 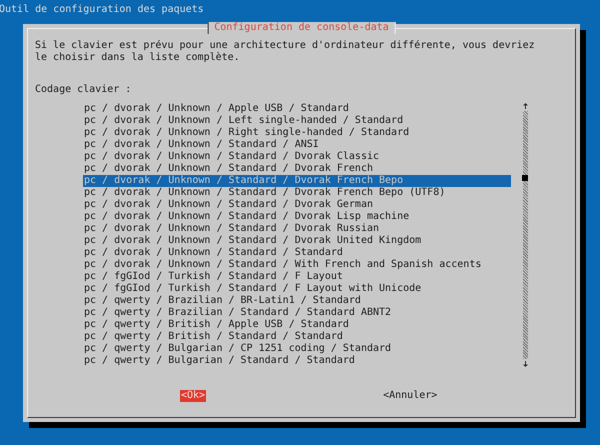 What do you see at coordinates (83, 90) in the screenshot?
I see `list-label: Codage clavier :` at bounding box center [83, 90].